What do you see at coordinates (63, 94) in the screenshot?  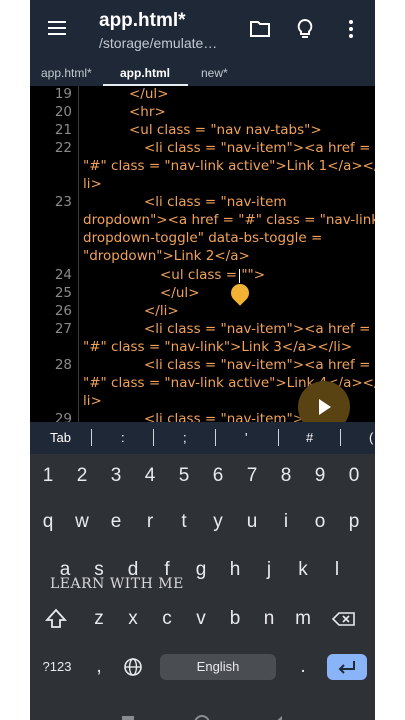 I see `line-number: 19` at bounding box center [63, 94].